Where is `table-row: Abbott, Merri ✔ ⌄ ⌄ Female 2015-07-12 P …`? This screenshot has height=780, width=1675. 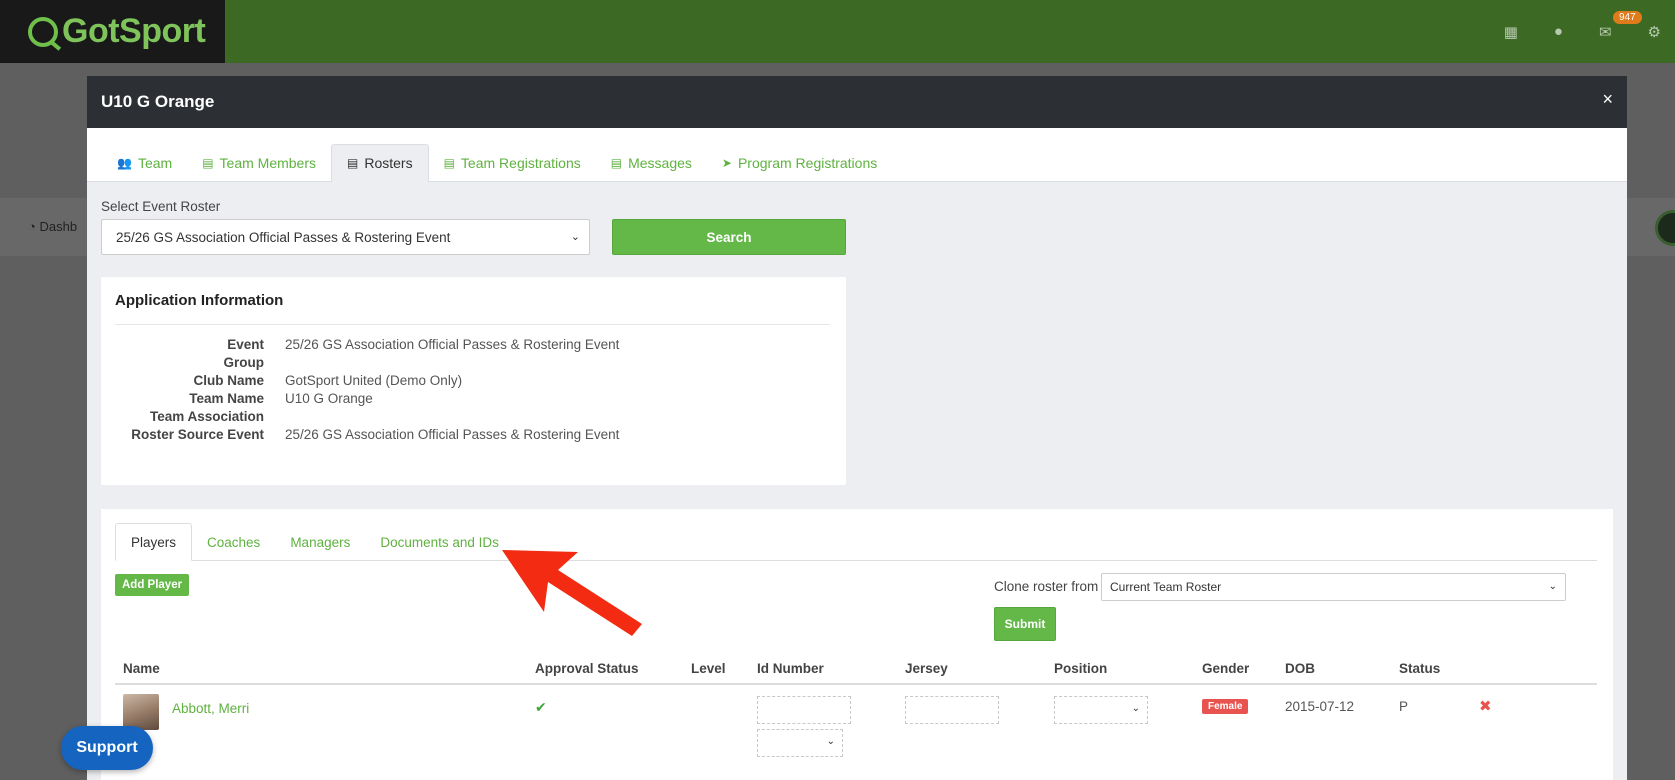
table-row: Abbott, Merri ✔ ⌄ ⌄ Female 2015-07-12 P … is located at coordinates (856, 727).